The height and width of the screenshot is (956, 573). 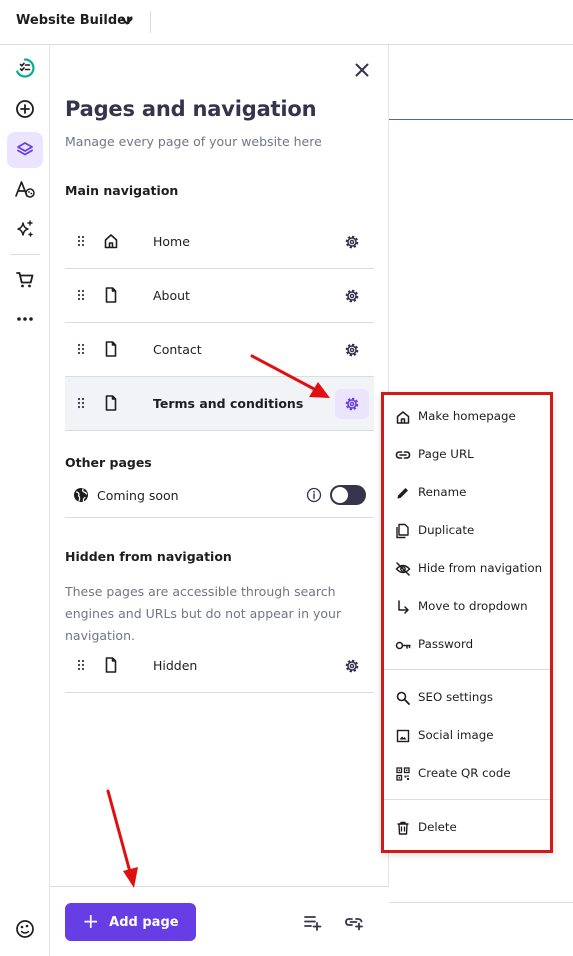 What do you see at coordinates (127, 21) in the screenshot?
I see `chevron-down-icon` at bounding box center [127, 21].